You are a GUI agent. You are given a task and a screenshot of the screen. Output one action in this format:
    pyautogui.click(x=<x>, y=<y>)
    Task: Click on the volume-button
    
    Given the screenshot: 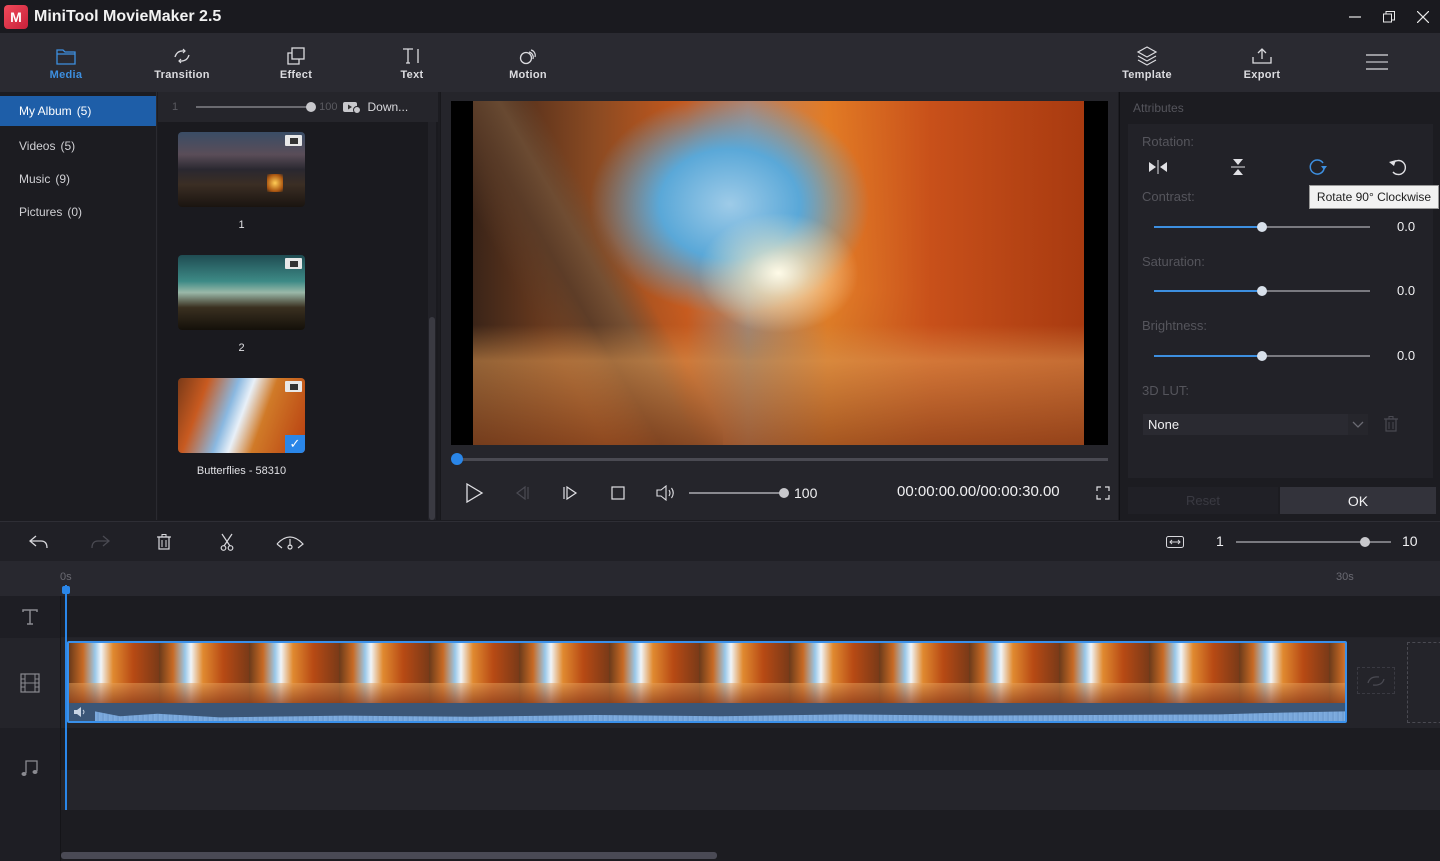 What is the action you would take?
    pyautogui.click(x=666, y=493)
    